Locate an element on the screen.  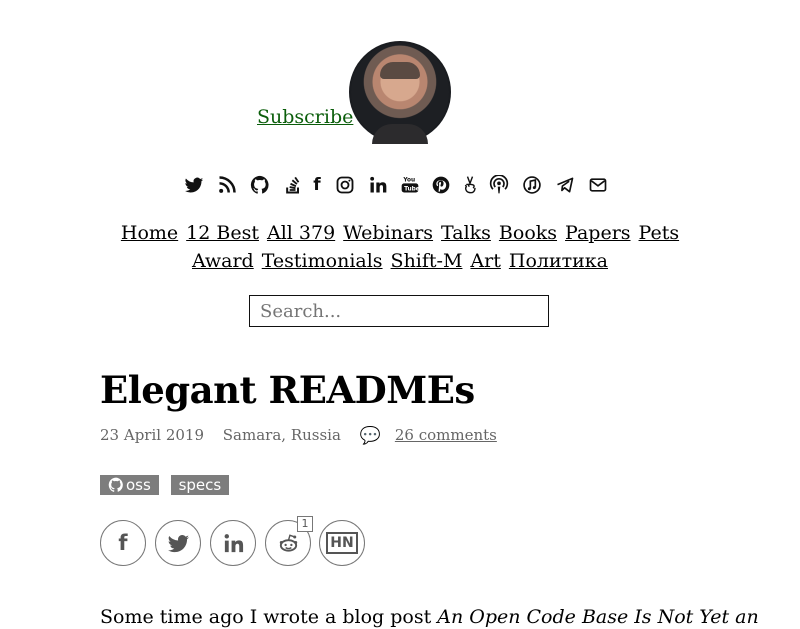
music-icon is located at coordinates (532, 185).